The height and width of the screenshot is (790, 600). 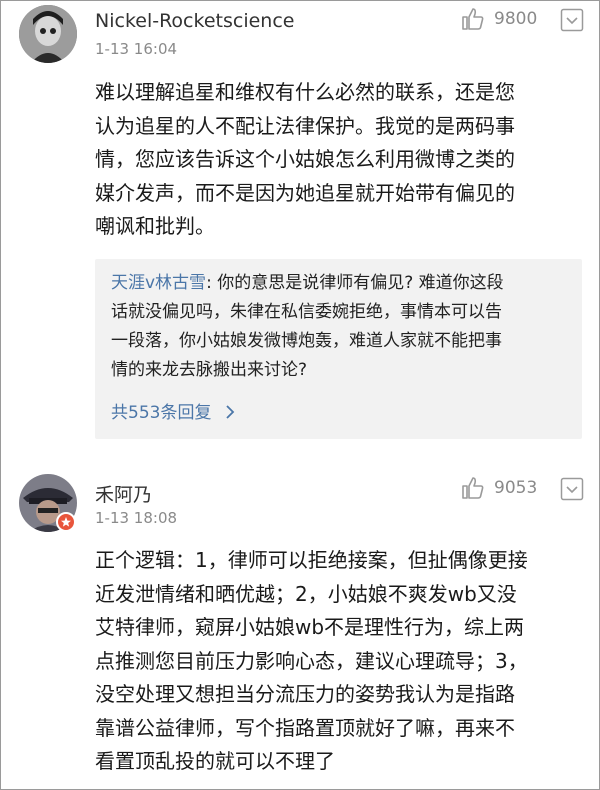 I want to click on view-replies-label: 共553条回复, so click(x=161, y=413).